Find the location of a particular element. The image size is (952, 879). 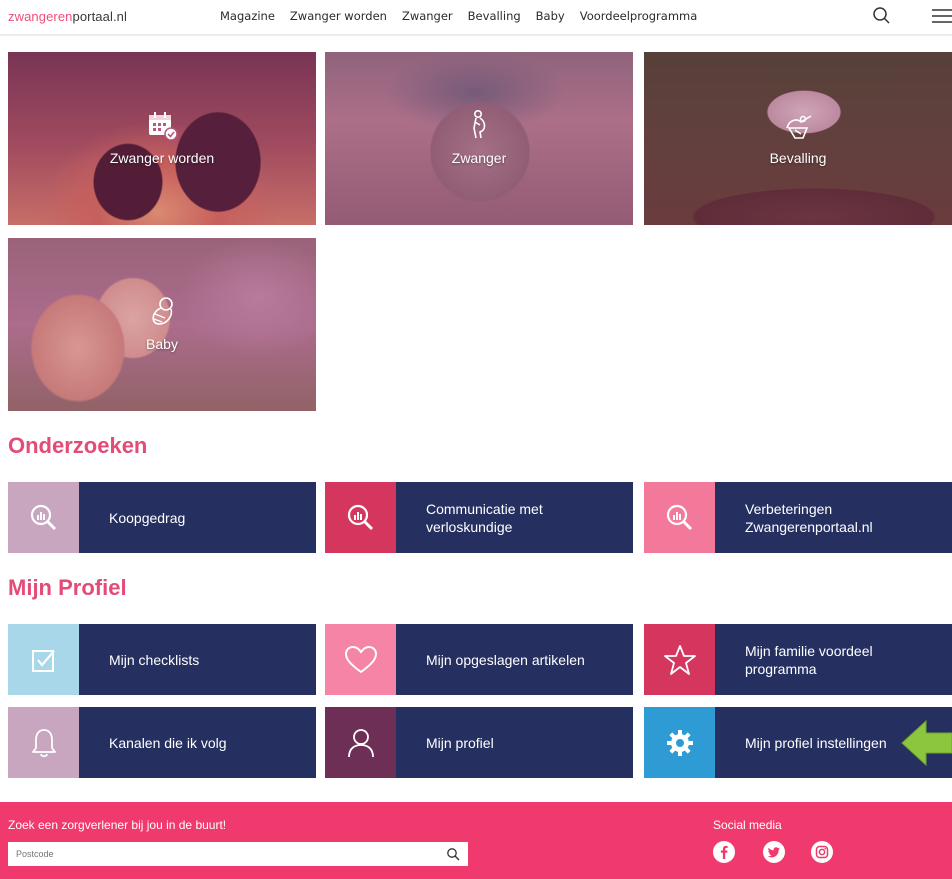

card-kanalen: Kanalen die ik volg is located at coordinates (162, 742).